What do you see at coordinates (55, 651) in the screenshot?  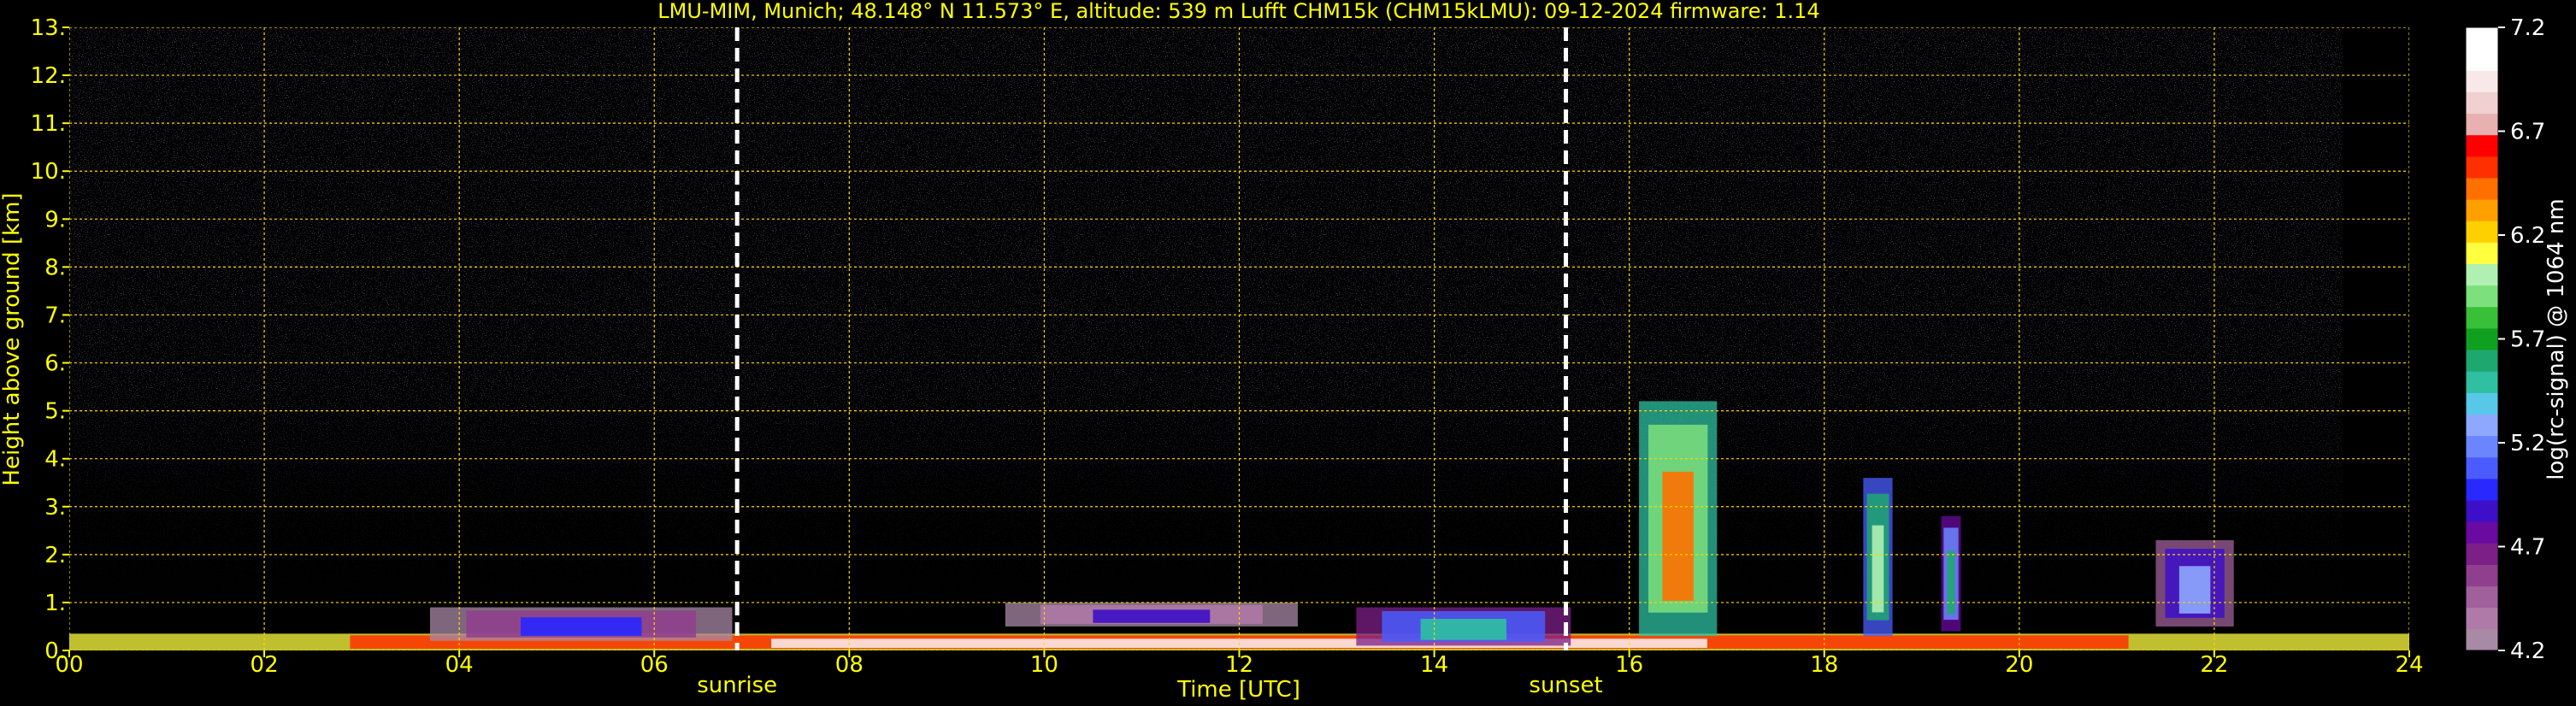 I see `y-tick-label: 0.` at bounding box center [55, 651].